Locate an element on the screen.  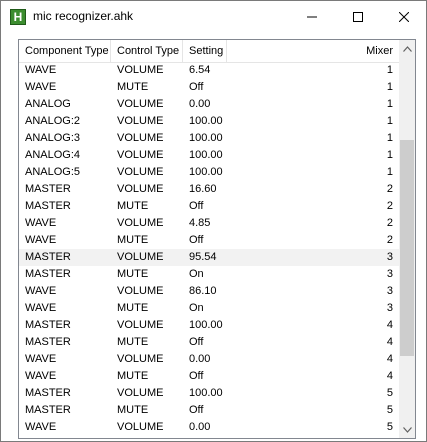
list-row: MASTER VOLUME 16.60 2 is located at coordinates (209, 189).